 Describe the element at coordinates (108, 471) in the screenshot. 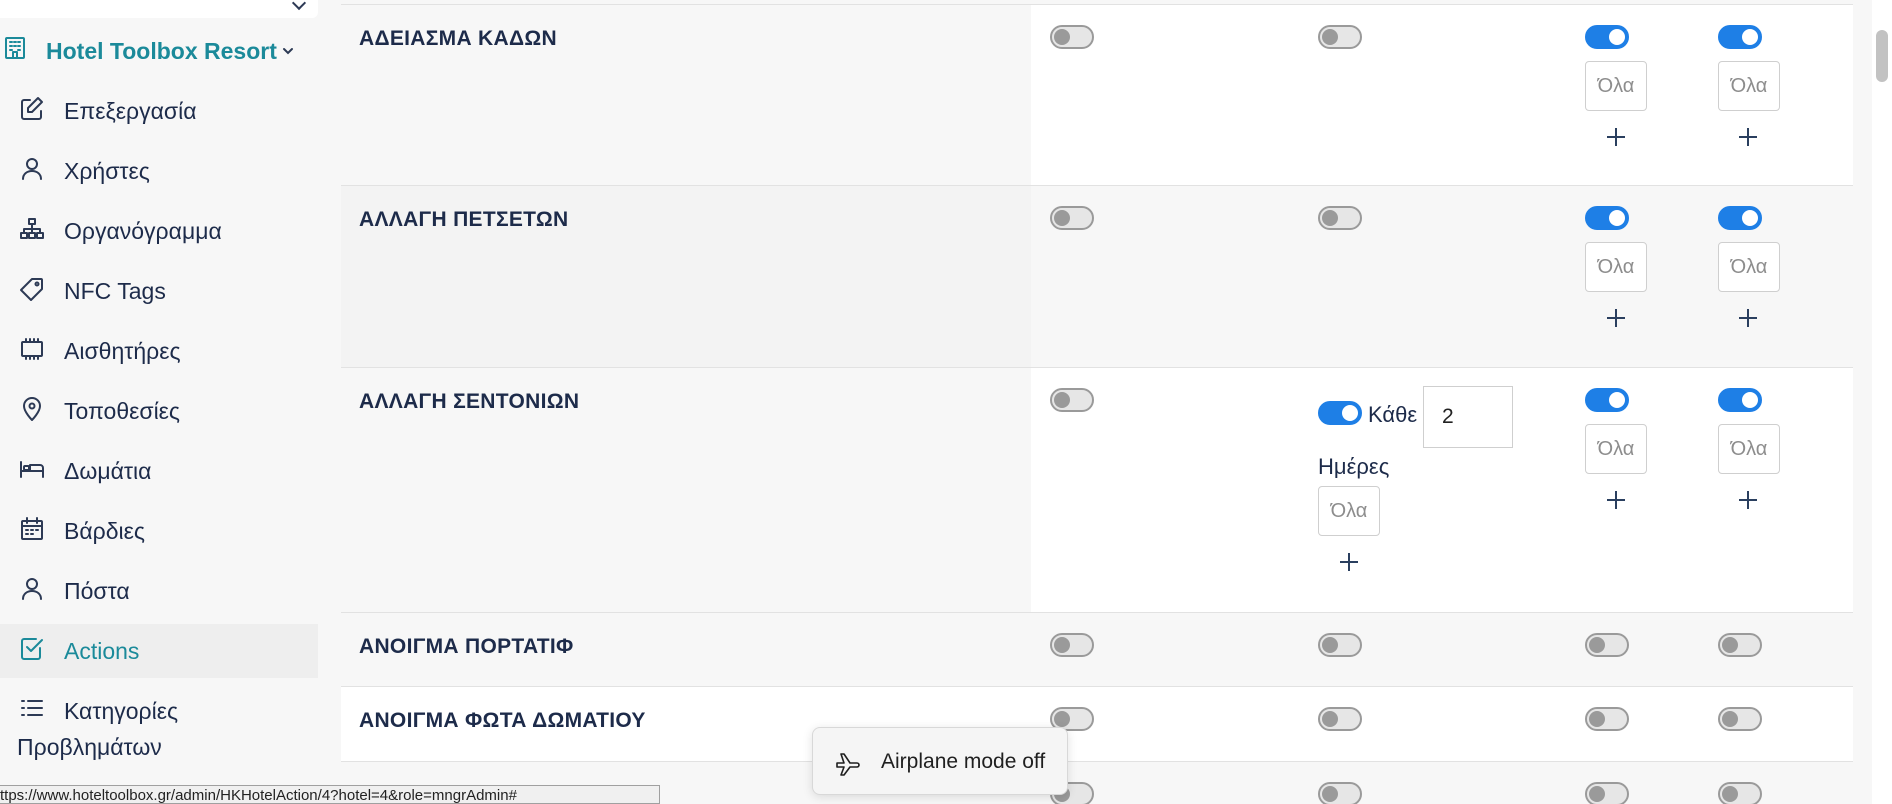

I see `sidebar-item-label: Δωμάτια` at that location.